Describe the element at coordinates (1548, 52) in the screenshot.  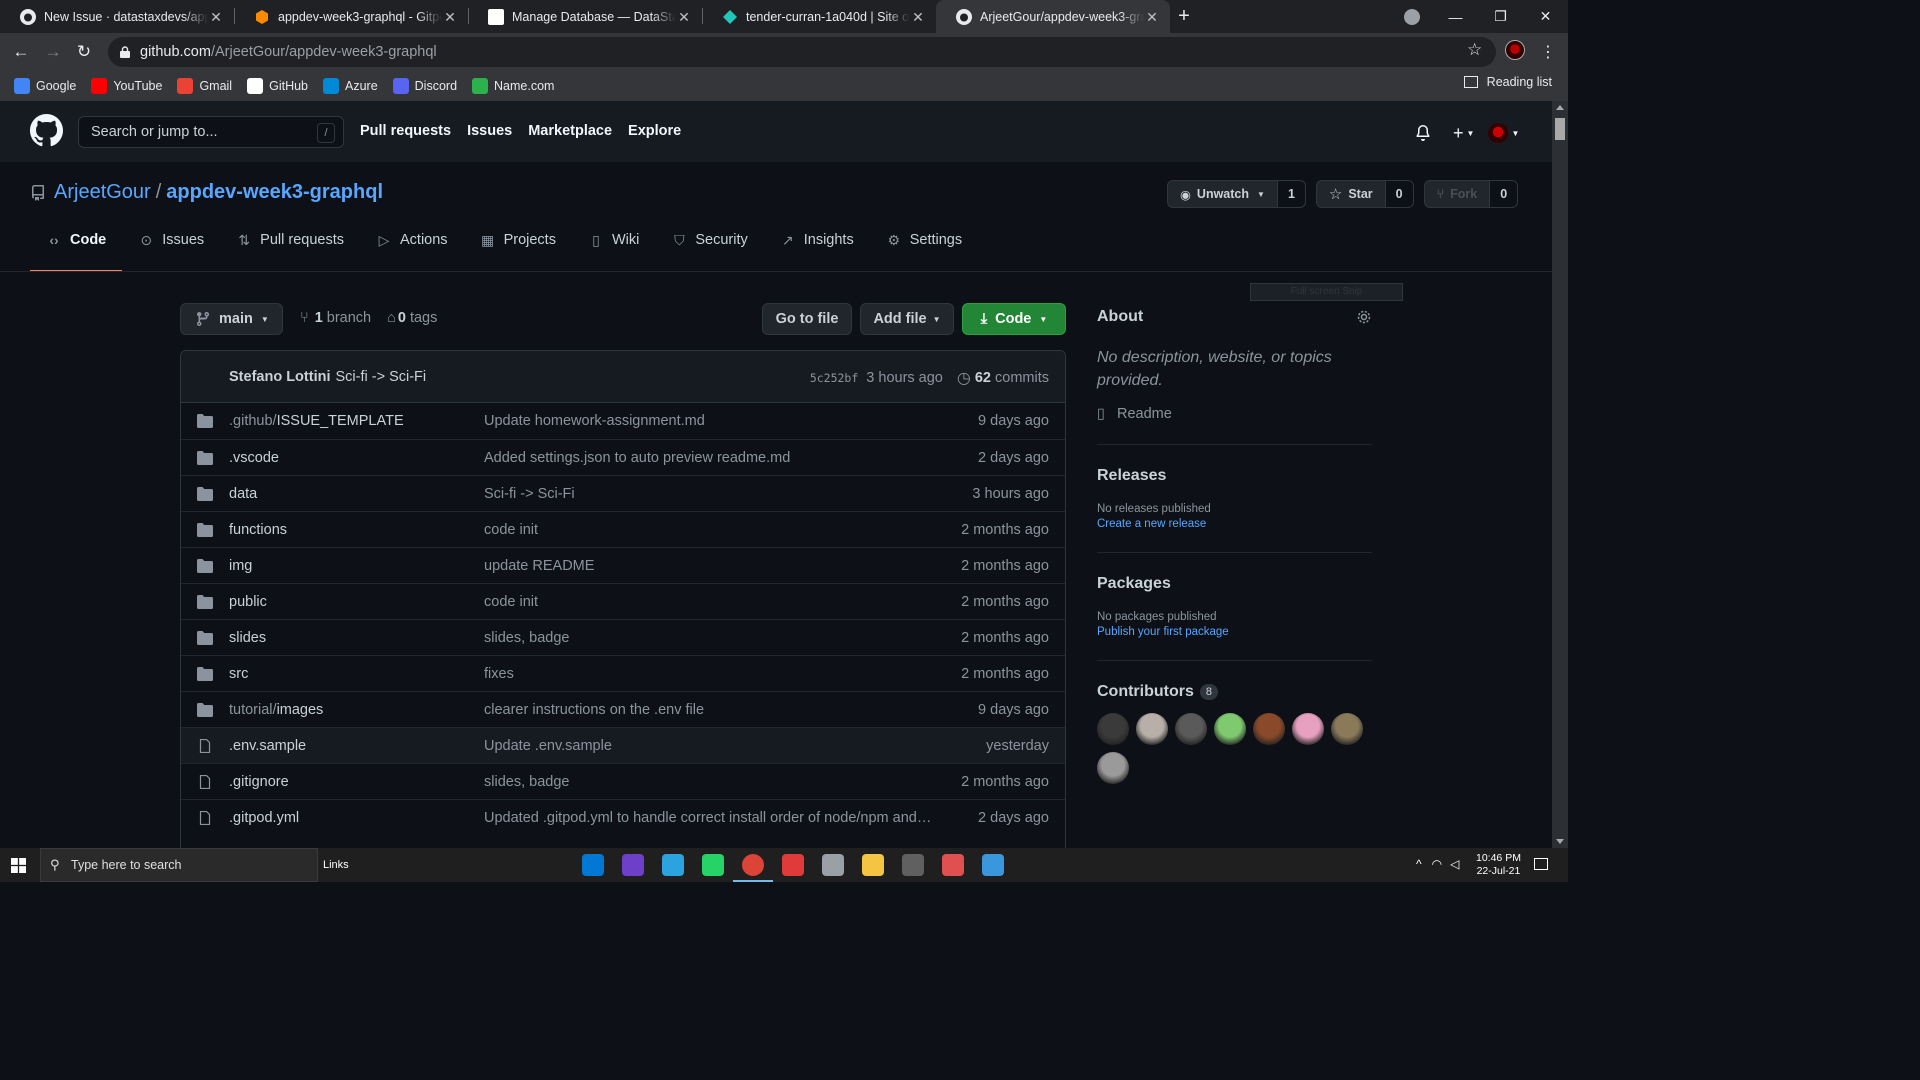
I see `browser-menu-icon: ⋮` at that location.